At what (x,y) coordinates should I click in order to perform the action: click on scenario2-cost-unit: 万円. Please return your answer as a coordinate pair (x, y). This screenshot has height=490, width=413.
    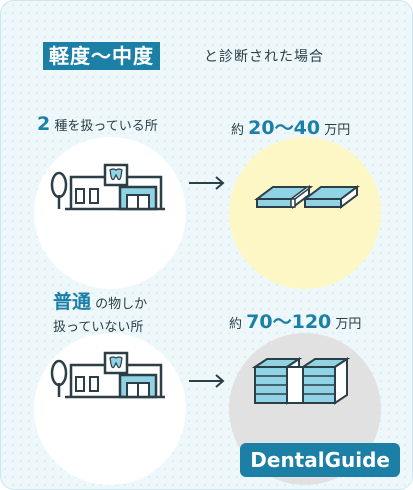
    Looking at the image, I should click on (348, 324).